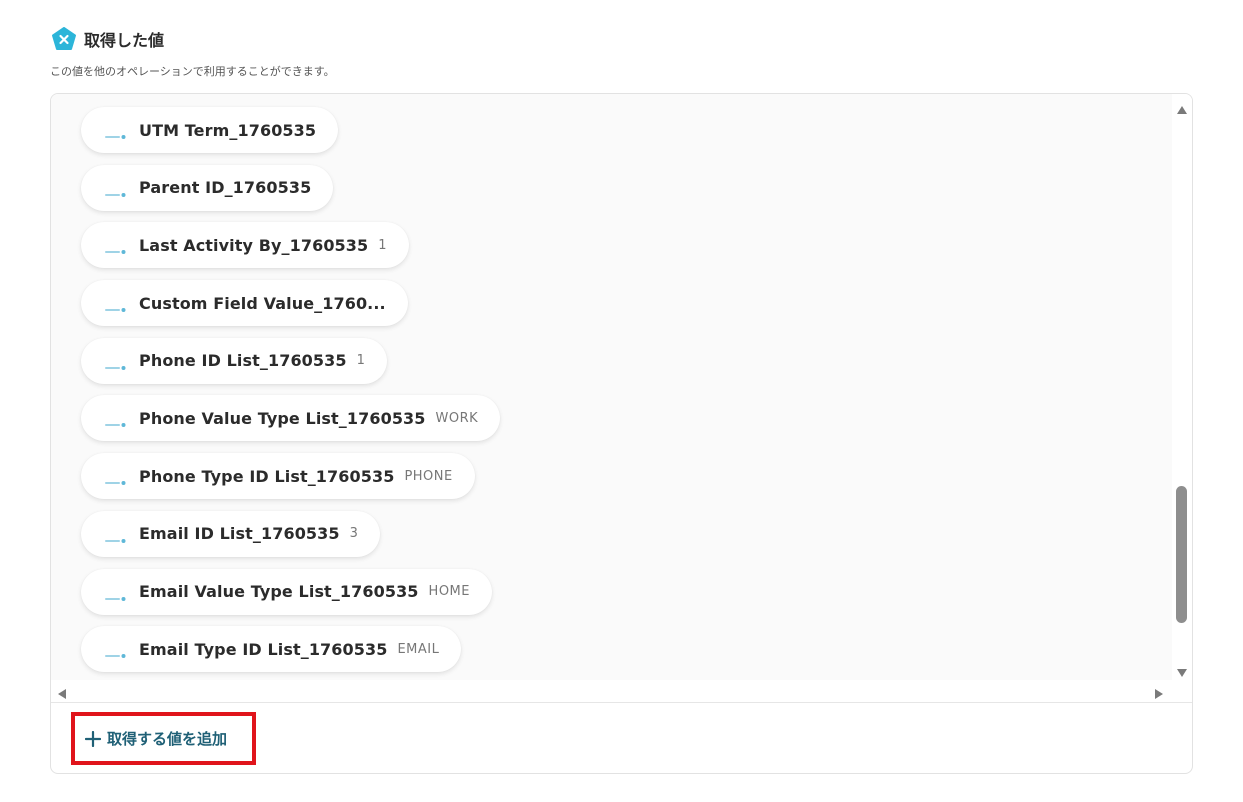 Image resolution: width=1243 pixels, height=802 pixels. Describe the element at coordinates (124, 40) in the screenshot. I see `section-title: 取得した値` at that location.